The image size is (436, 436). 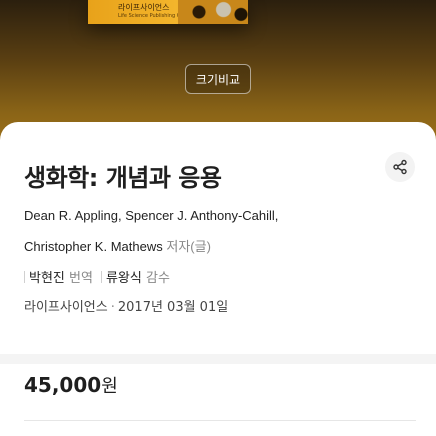 I want to click on book-title: 생화학: 개념과 응용, so click(x=123, y=178).